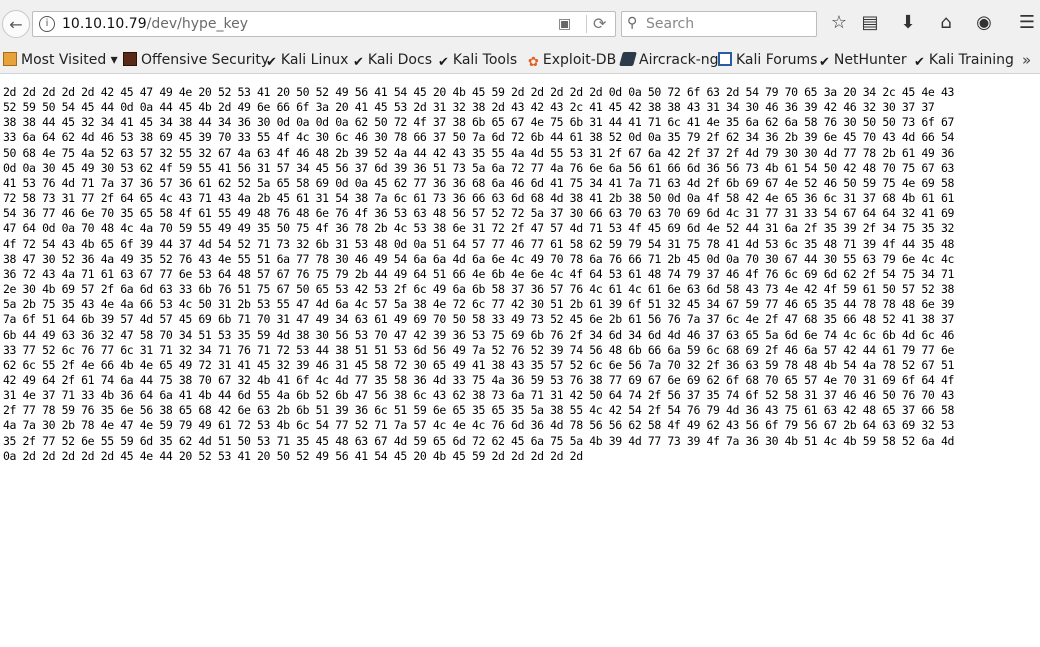  Describe the element at coordinates (870, 23) in the screenshot. I see `library-icon: ▤` at that location.